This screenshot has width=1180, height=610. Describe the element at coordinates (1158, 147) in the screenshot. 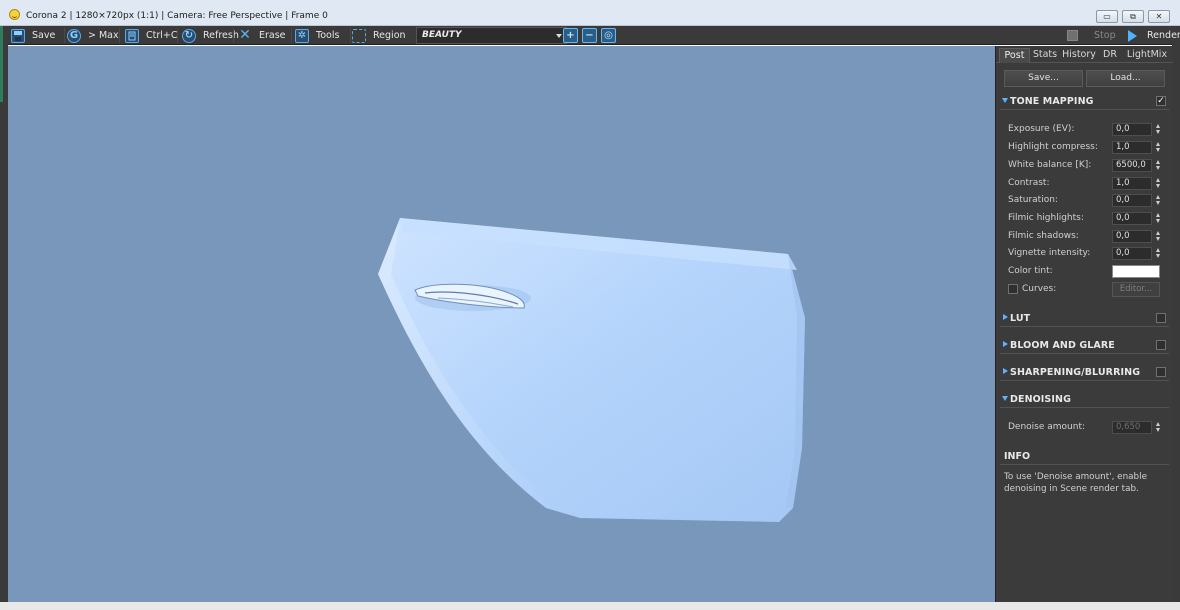

I see `highlight-compress-spinner` at that location.